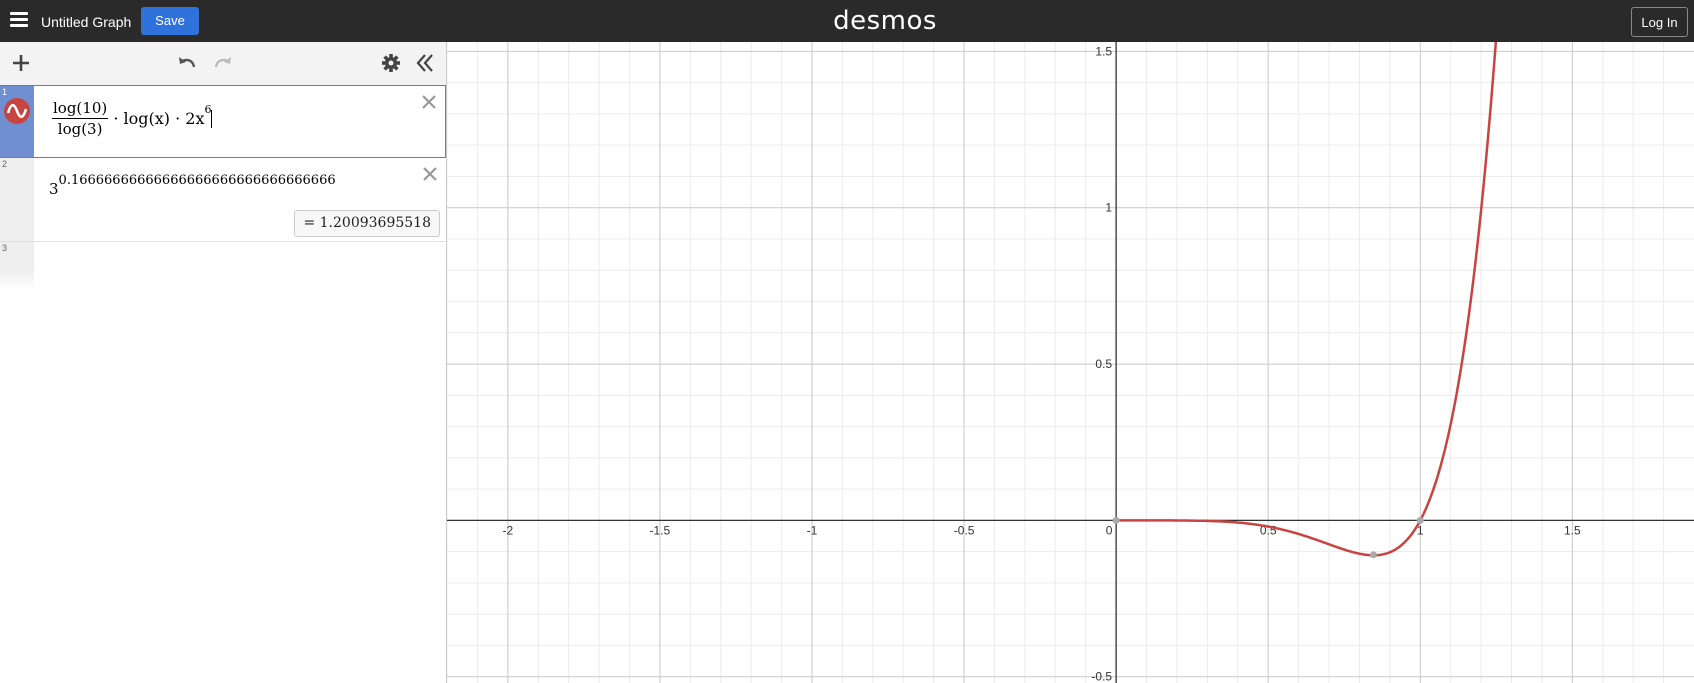  Describe the element at coordinates (367, 223) in the screenshot. I see `evaluation-result: = 1.20093695518` at that location.